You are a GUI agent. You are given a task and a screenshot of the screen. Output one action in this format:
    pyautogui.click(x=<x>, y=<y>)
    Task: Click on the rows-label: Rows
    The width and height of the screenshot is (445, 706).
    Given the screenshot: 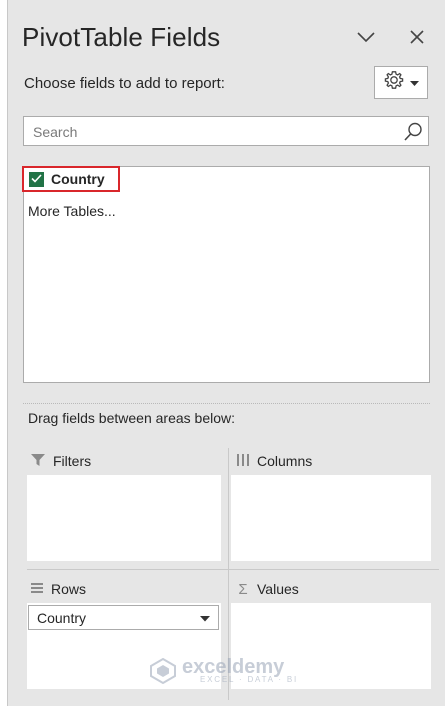 What is the action you would take?
    pyautogui.click(x=69, y=589)
    